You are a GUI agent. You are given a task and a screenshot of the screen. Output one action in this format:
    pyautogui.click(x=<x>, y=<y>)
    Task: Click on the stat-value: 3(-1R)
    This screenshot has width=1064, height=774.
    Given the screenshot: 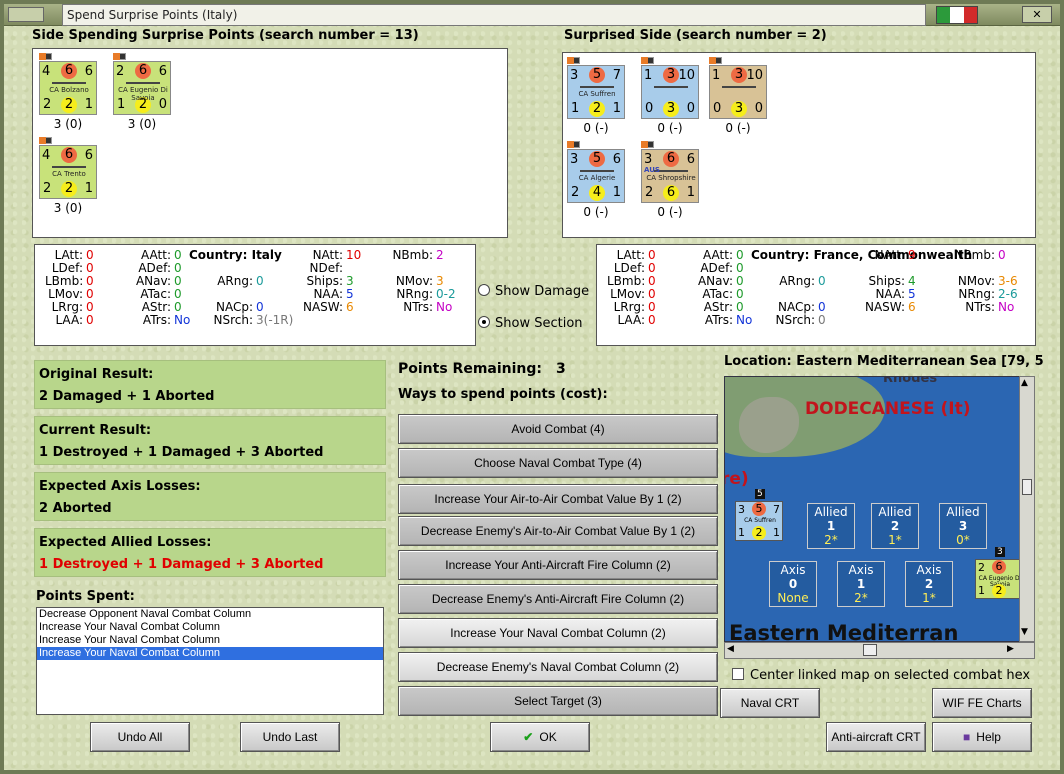 What is the action you would take?
    pyautogui.click(x=275, y=320)
    